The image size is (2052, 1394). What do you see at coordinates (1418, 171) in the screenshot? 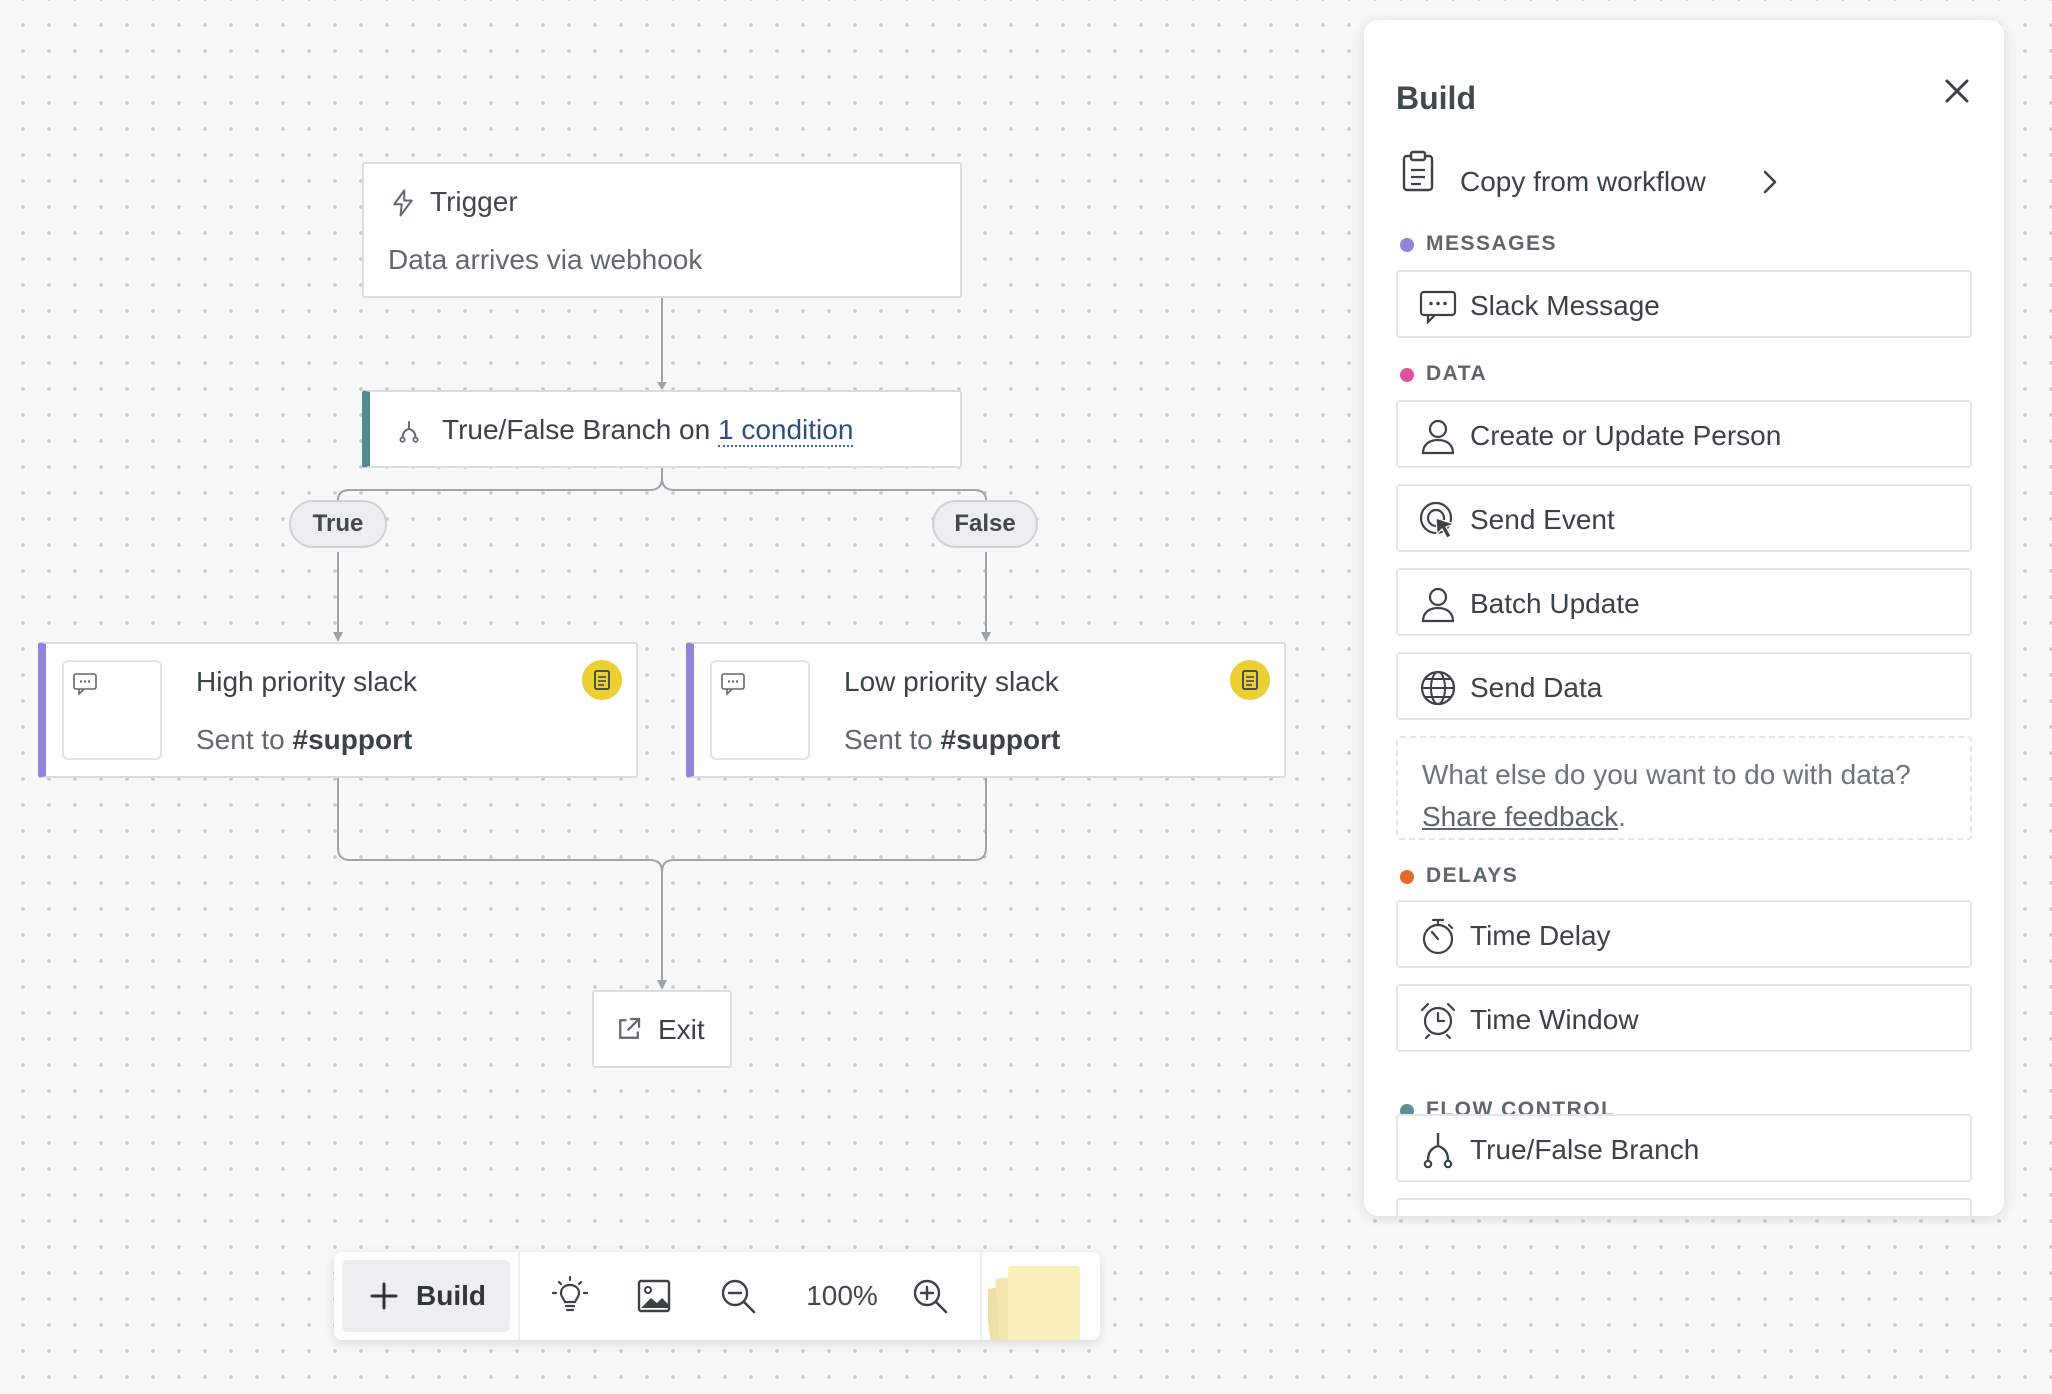
I see `clipboard-icon` at bounding box center [1418, 171].